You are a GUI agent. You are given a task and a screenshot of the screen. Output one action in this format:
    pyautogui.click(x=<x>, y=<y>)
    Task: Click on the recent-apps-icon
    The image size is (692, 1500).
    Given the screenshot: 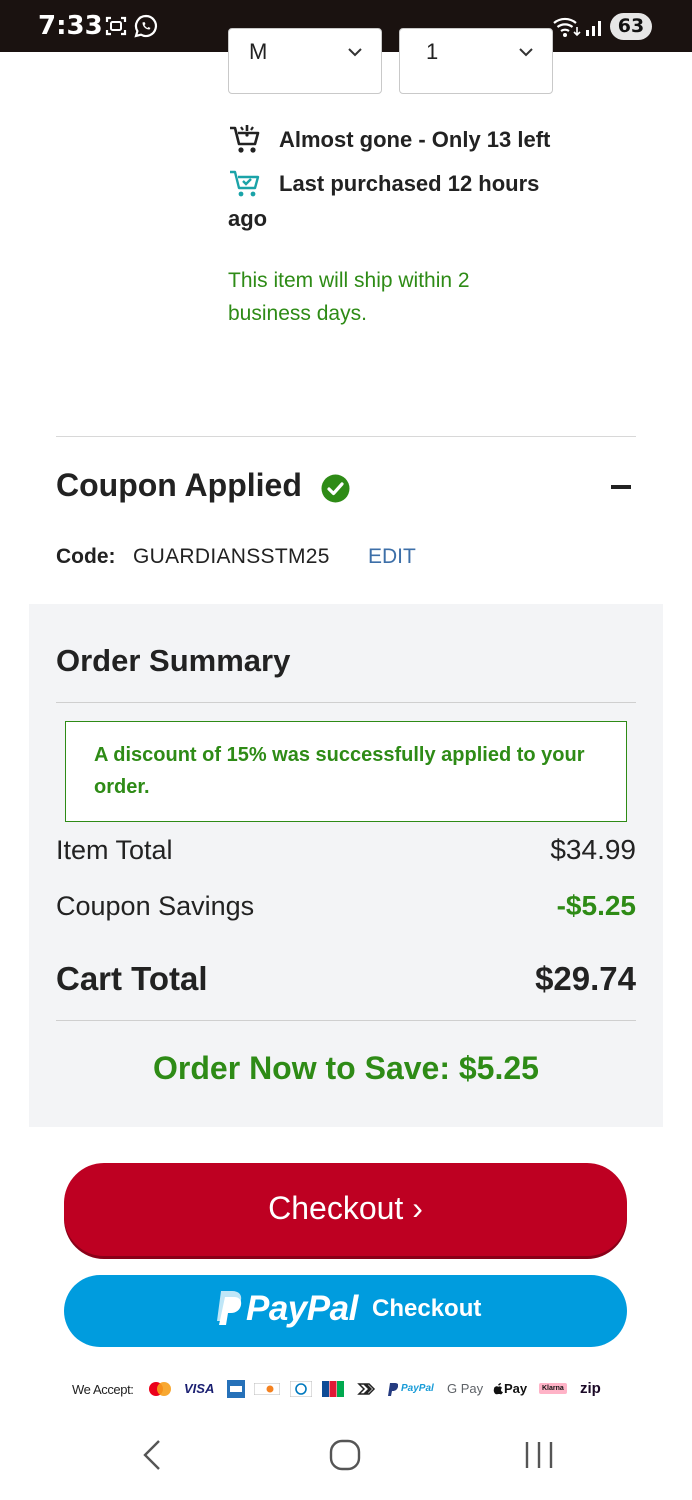 What is the action you would take?
    pyautogui.click(x=539, y=1455)
    